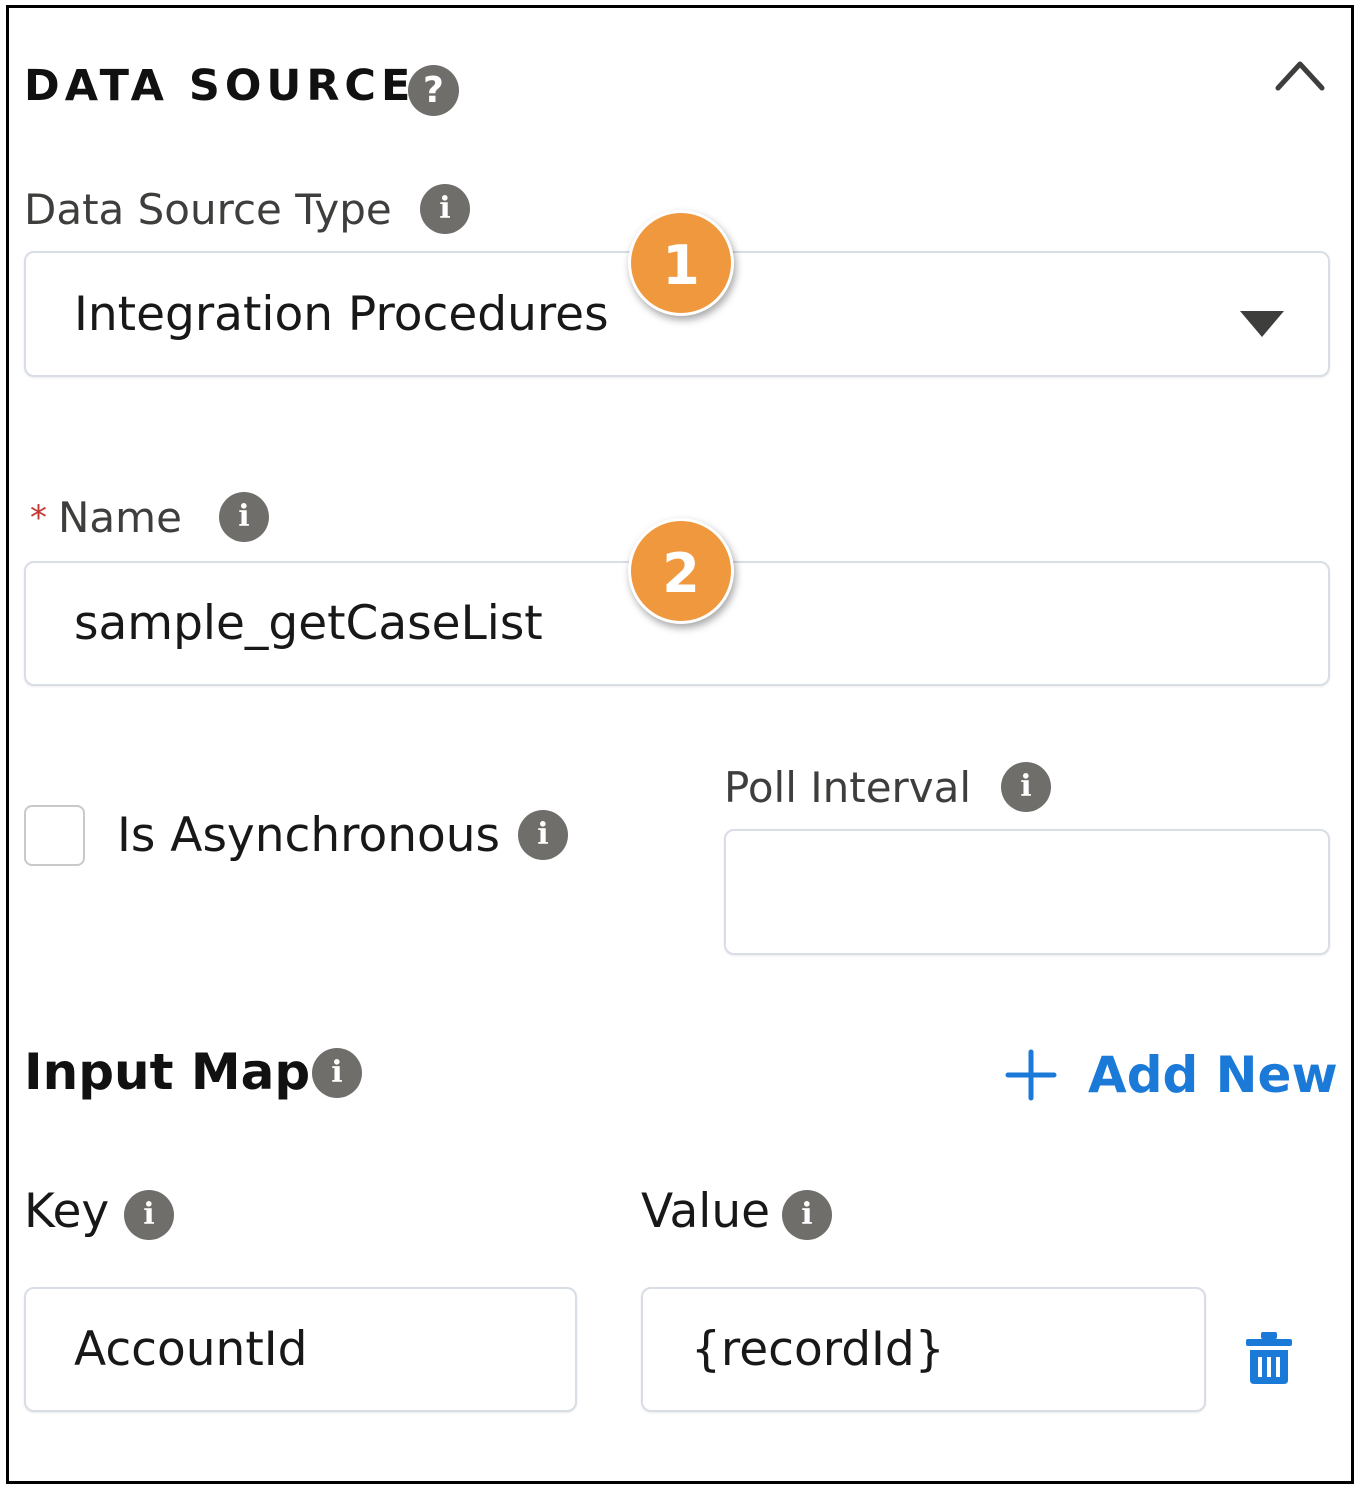 This screenshot has width=1362, height=1494. Describe the element at coordinates (220, 86) in the screenshot. I see `panel-title: DATA SOURCE` at that location.